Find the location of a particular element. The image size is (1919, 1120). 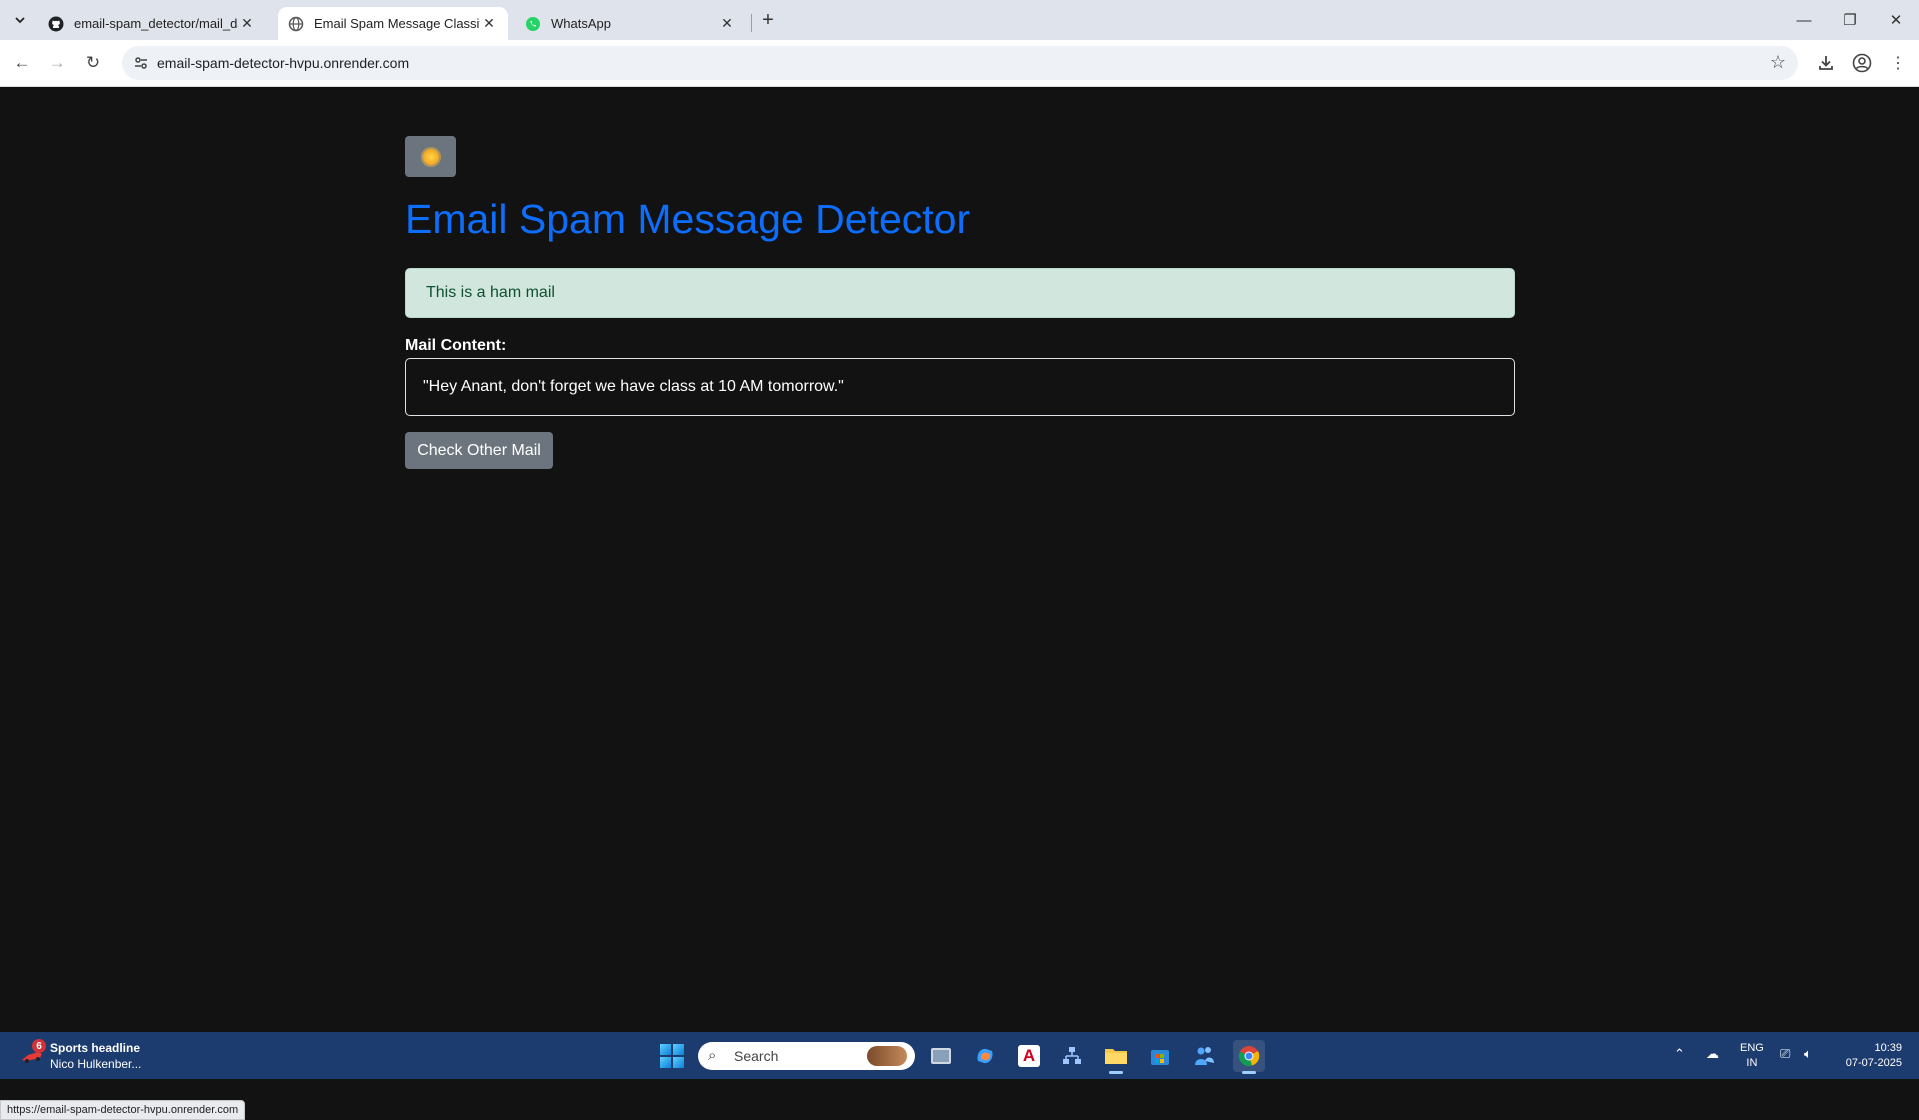

start-button is located at coordinates (672, 1056).